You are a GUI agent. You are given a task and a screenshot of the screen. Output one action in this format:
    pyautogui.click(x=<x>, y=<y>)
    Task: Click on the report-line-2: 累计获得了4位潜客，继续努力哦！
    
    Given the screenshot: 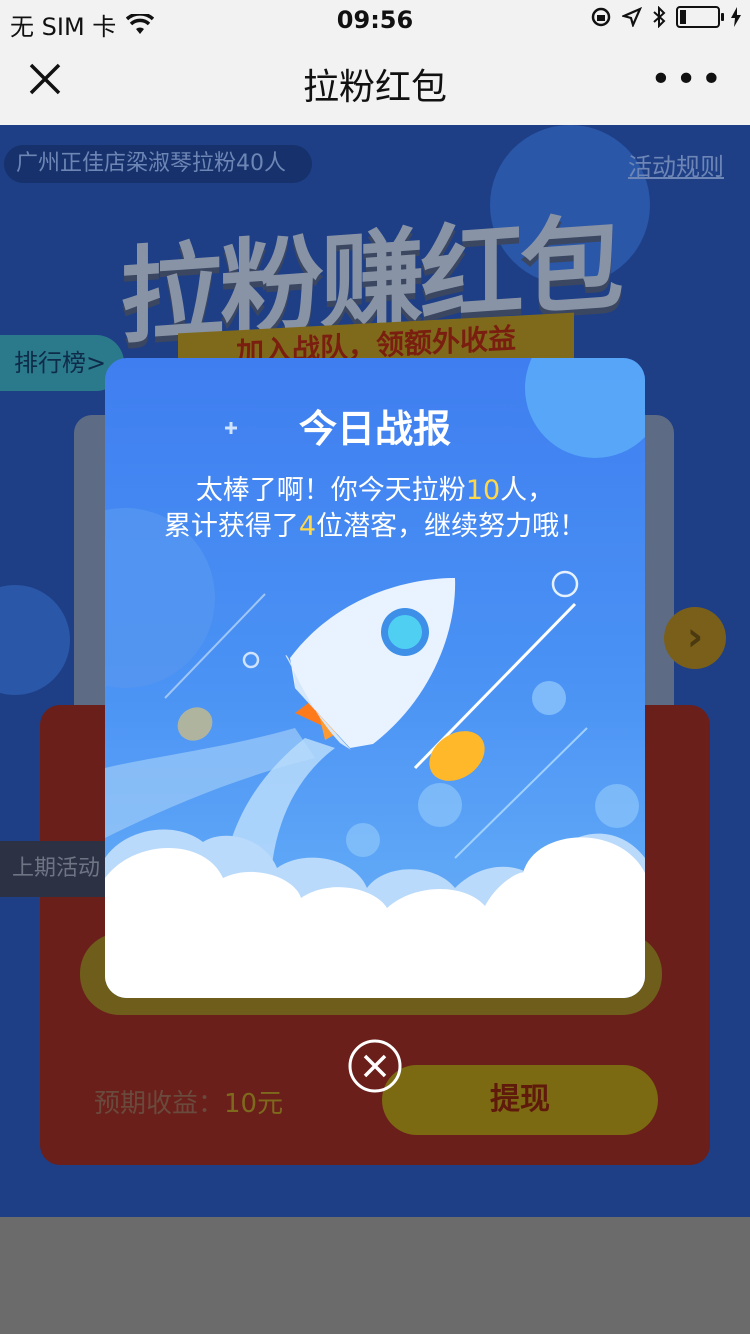 What is the action you would take?
    pyautogui.click(x=375, y=523)
    